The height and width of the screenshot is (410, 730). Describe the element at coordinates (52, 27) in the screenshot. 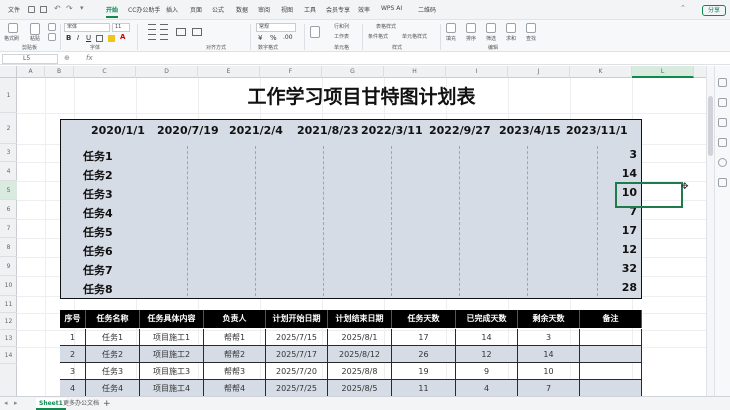

I see `cut-icon` at that location.